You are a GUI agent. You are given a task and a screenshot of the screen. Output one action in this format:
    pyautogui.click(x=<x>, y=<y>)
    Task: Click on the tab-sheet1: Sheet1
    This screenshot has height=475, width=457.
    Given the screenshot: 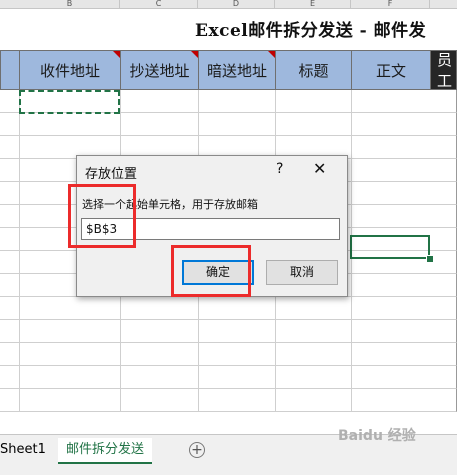 What is the action you would take?
    pyautogui.click(x=27, y=450)
    